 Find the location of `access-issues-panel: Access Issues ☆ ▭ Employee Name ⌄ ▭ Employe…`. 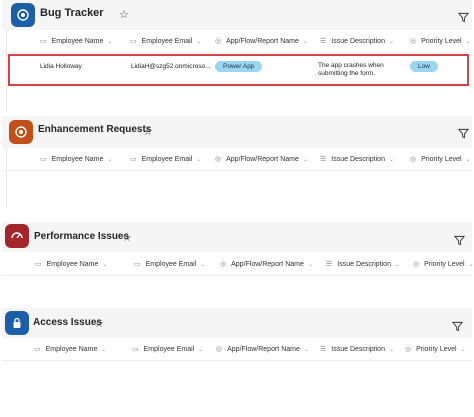

access-issues-panel: Access Issues ☆ ▭ Employee Name ⌄ ▭ Employe… is located at coordinates (237, 336).